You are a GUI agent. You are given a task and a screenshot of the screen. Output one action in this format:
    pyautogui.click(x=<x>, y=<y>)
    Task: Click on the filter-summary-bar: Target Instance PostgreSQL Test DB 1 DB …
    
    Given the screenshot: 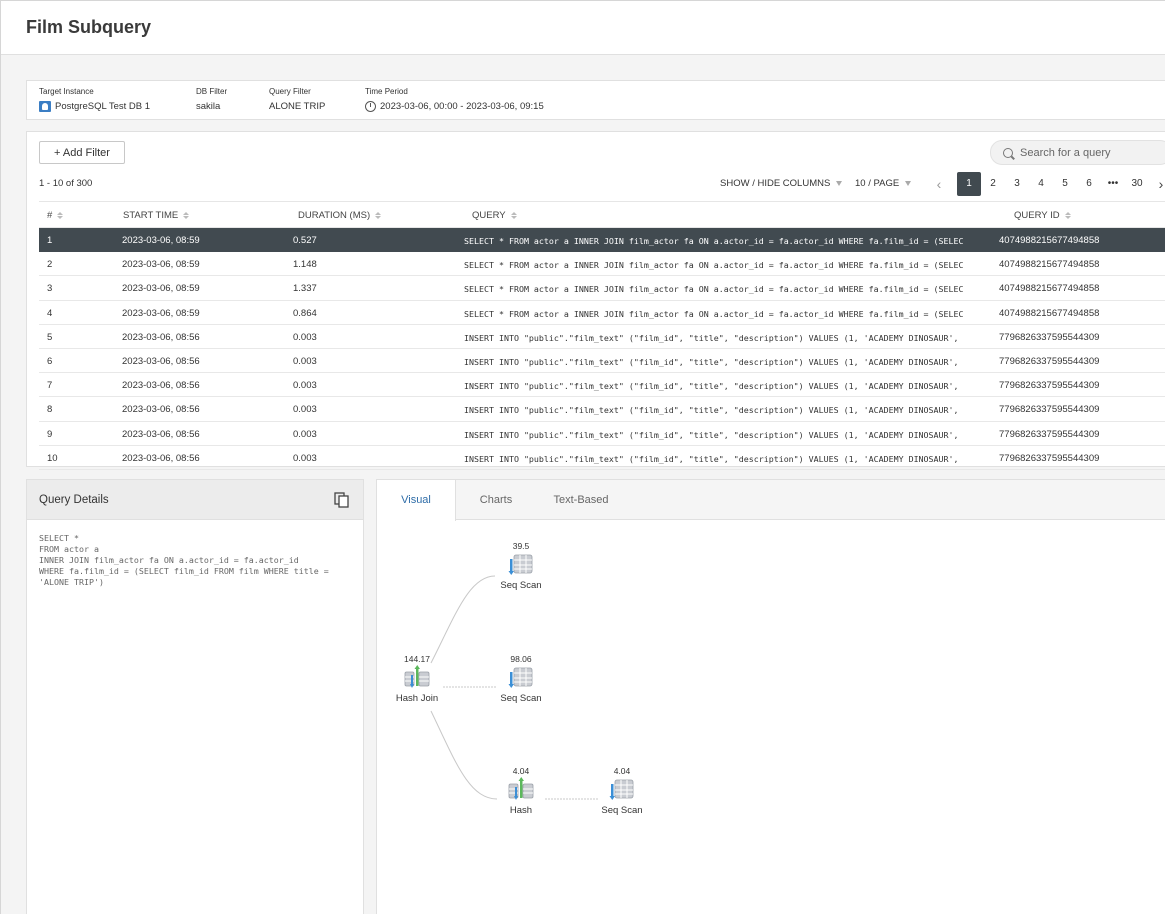 What is the action you would take?
    pyautogui.click(x=595, y=100)
    